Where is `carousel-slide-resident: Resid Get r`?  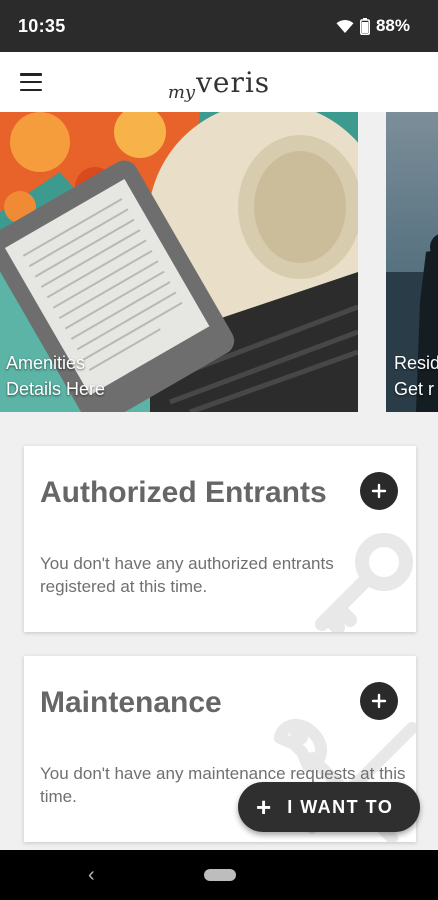
carousel-slide-resident: Resid Get r is located at coordinates (412, 262).